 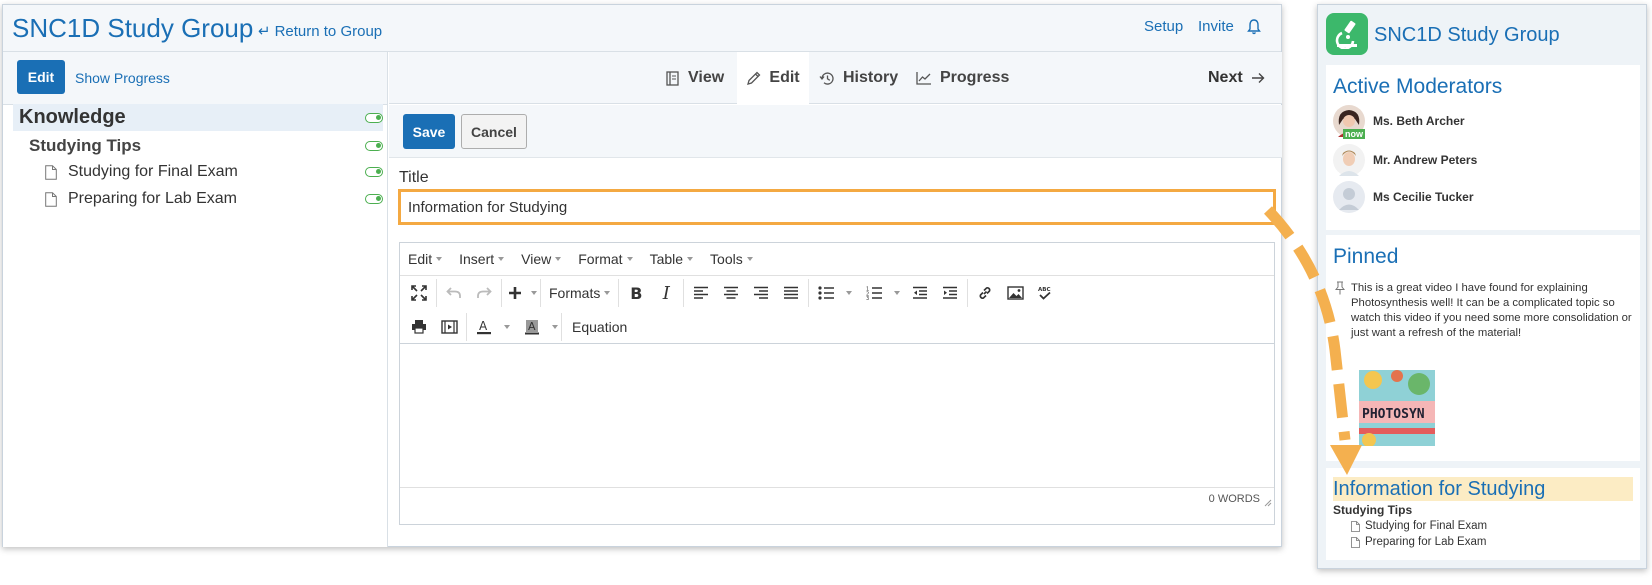 I want to click on tree-item-studying-tips: Studying Tips, so click(x=198, y=146).